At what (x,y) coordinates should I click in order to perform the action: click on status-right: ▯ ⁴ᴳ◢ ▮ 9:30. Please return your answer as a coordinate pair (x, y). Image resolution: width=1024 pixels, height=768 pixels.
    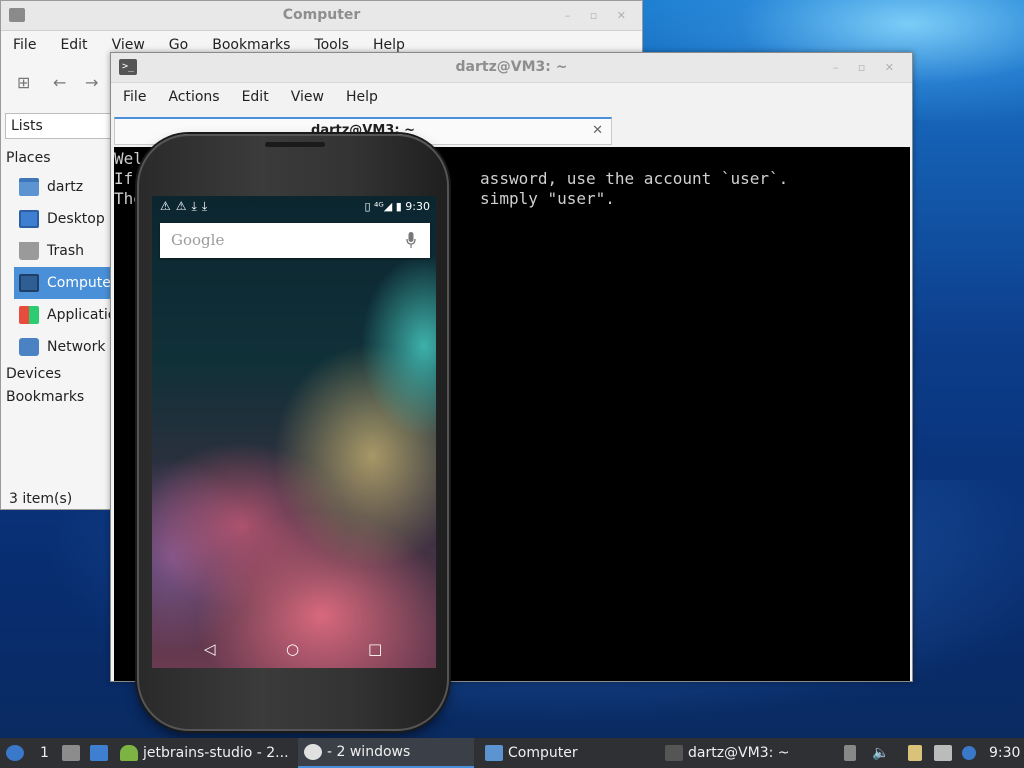
    Looking at the image, I should click on (397, 206).